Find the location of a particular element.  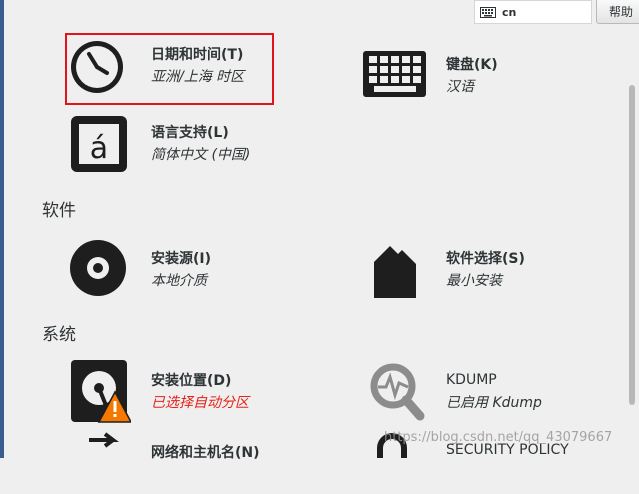

spoke-network: 网络和主机名(N) is located at coordinates (202, 463).